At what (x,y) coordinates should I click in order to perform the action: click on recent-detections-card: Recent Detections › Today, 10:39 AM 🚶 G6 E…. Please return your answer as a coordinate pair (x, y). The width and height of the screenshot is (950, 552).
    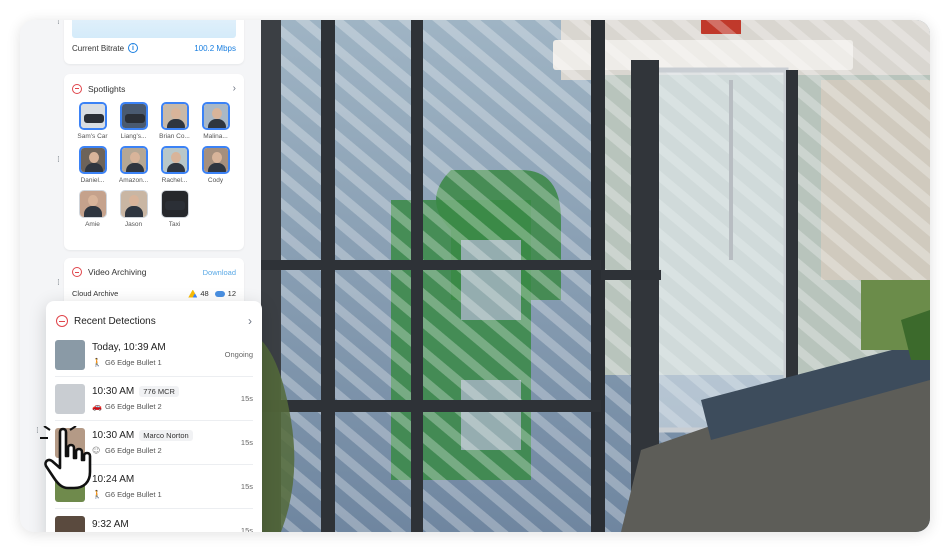
    Looking at the image, I should click on (154, 416).